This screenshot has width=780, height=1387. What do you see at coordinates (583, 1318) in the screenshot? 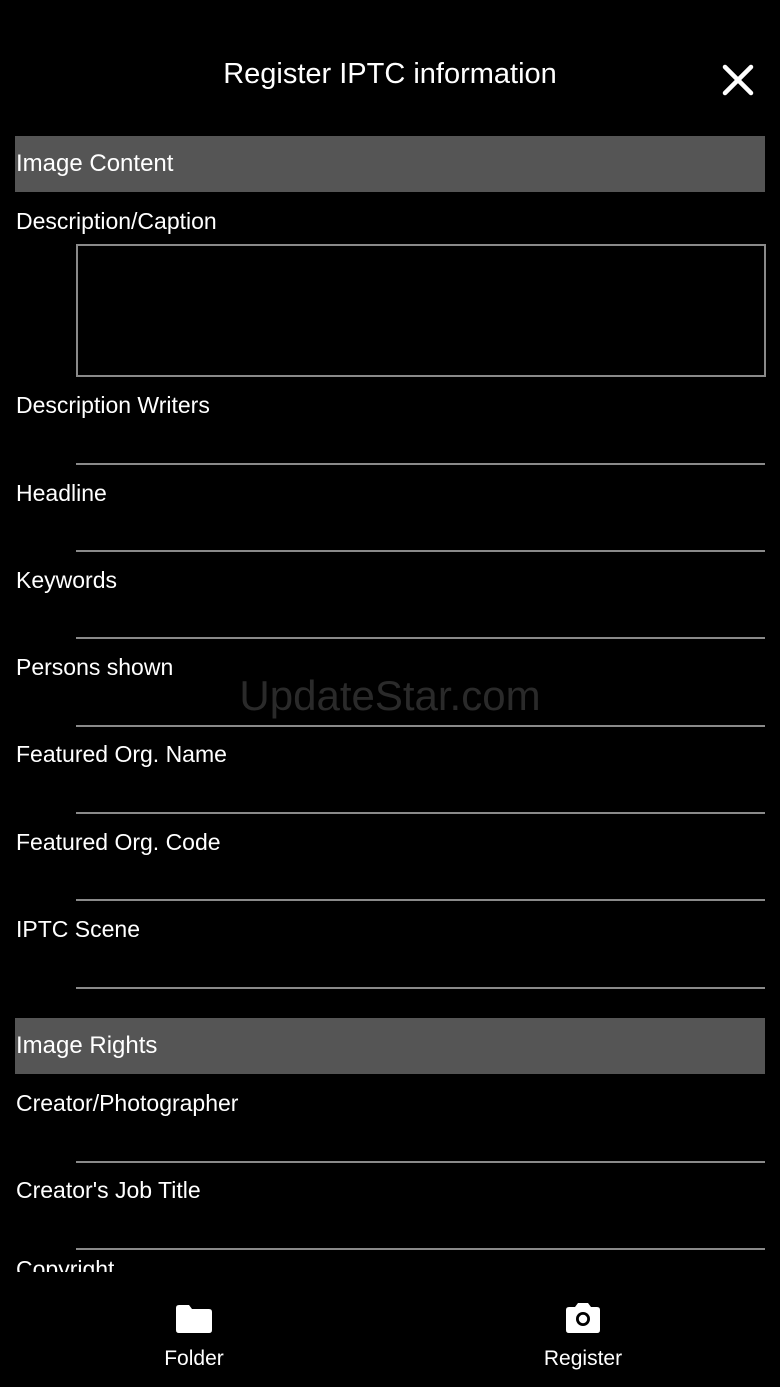
I see `camera-icon` at bounding box center [583, 1318].